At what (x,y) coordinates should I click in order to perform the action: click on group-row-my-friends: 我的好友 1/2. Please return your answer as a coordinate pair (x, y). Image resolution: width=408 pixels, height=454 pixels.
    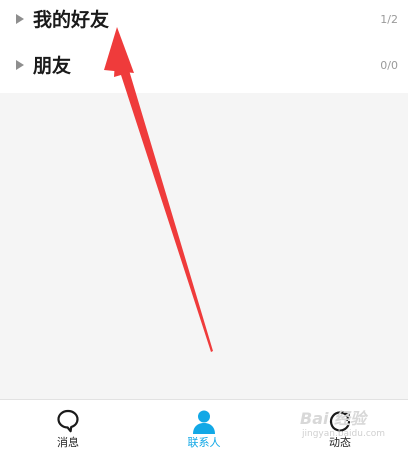
    Looking at the image, I should click on (204, 22).